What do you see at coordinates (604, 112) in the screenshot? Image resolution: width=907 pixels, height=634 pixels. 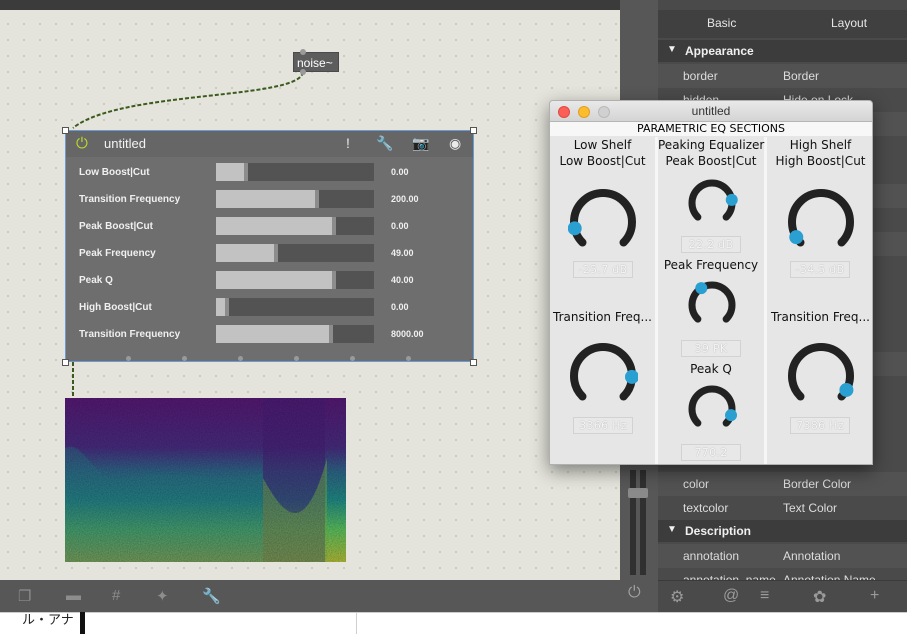 I see `zoom-button` at bounding box center [604, 112].